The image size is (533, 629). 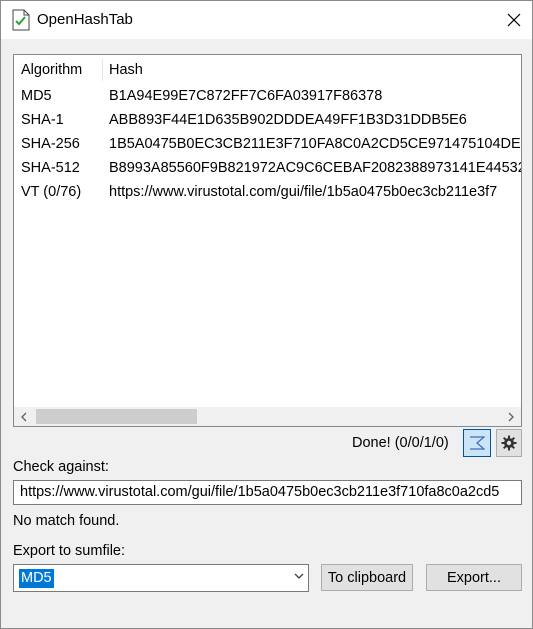 I want to click on row-algorithm: VT (0/76), so click(x=51, y=192).